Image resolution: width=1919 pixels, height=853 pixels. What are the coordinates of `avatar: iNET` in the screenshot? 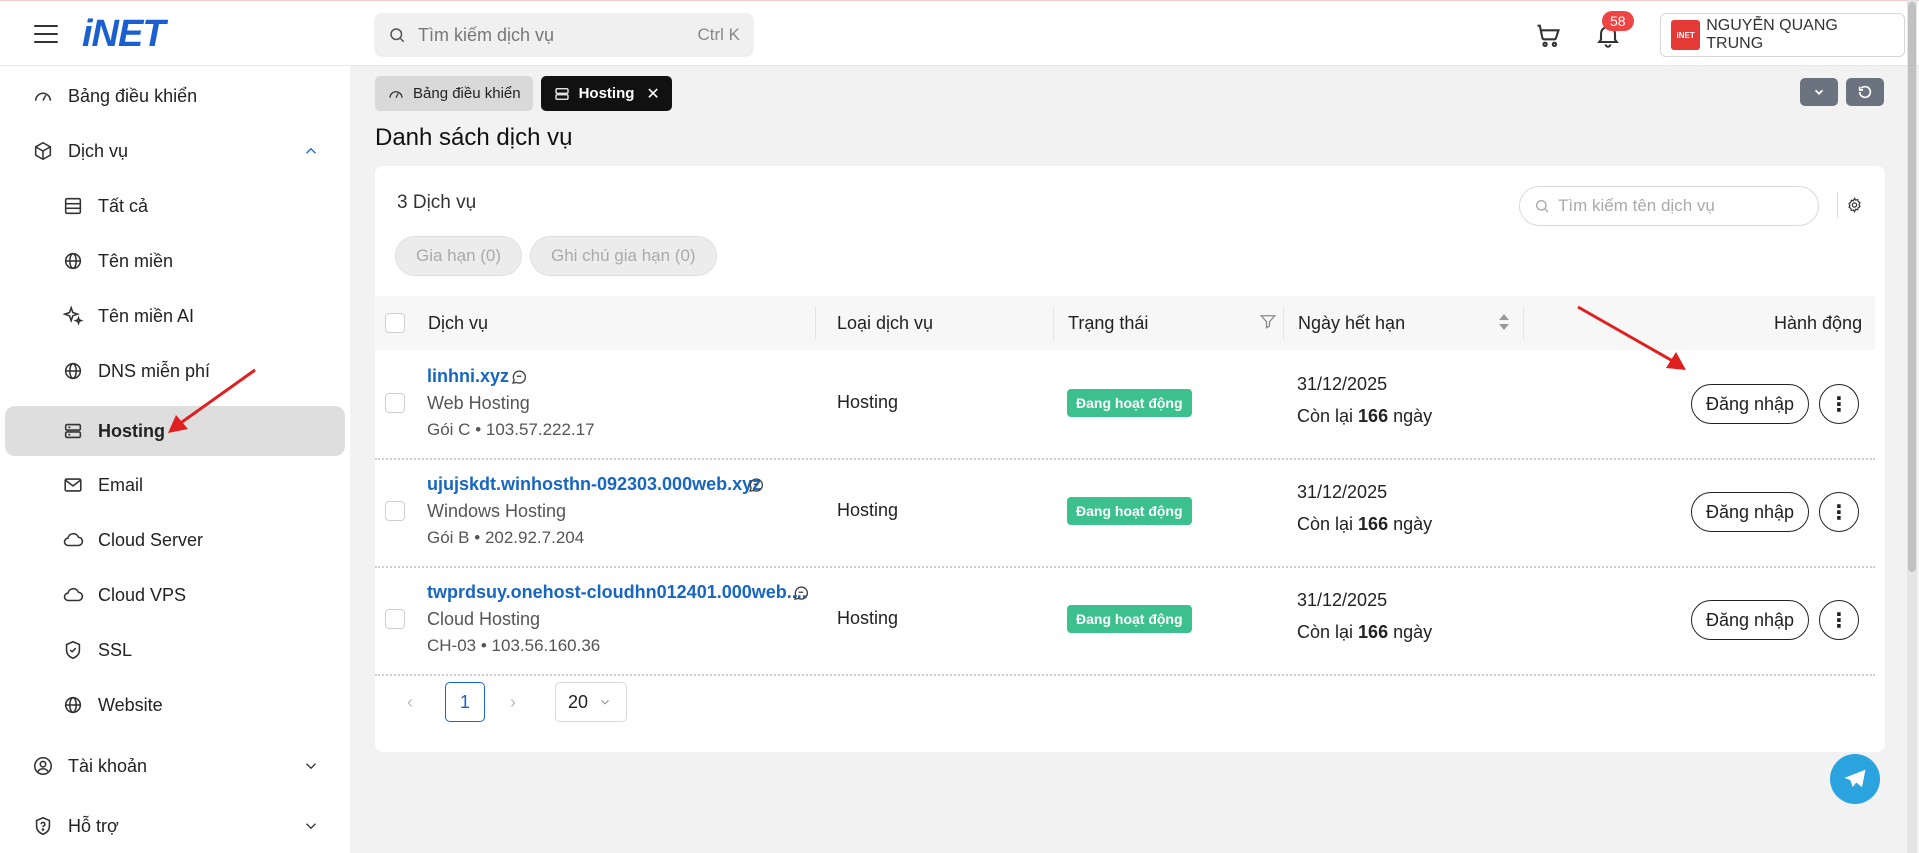 It's located at (1686, 35).